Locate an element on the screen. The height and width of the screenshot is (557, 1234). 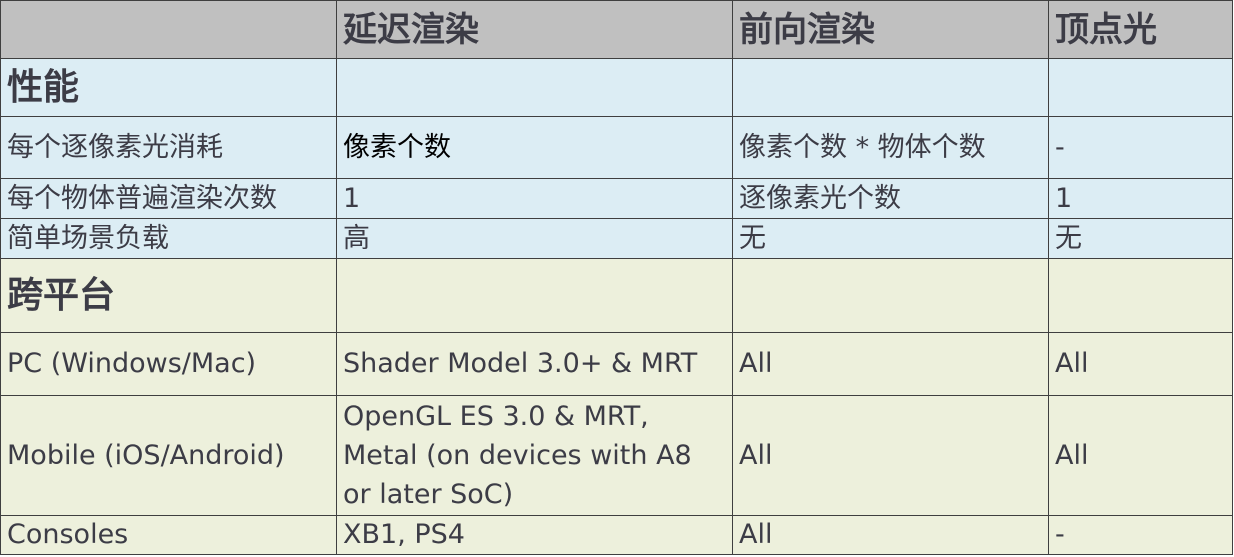
header-row: 延迟渲染 前向渲染 顶点光 is located at coordinates (616, 29).